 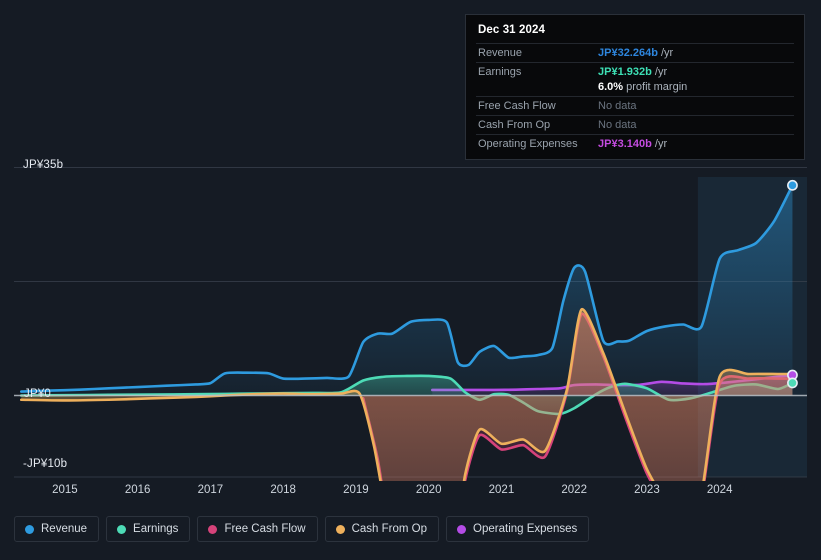 What do you see at coordinates (265, 529) in the screenshot?
I see `legend-item-label: Free Cash Flow` at bounding box center [265, 529].